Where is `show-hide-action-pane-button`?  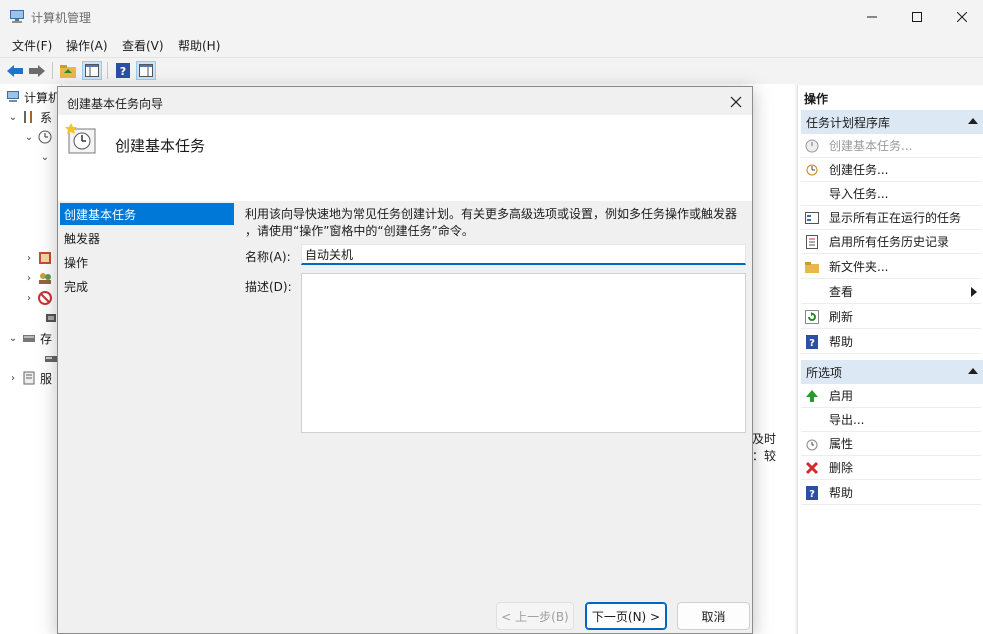
show-hide-action-pane-button is located at coordinates (146, 70).